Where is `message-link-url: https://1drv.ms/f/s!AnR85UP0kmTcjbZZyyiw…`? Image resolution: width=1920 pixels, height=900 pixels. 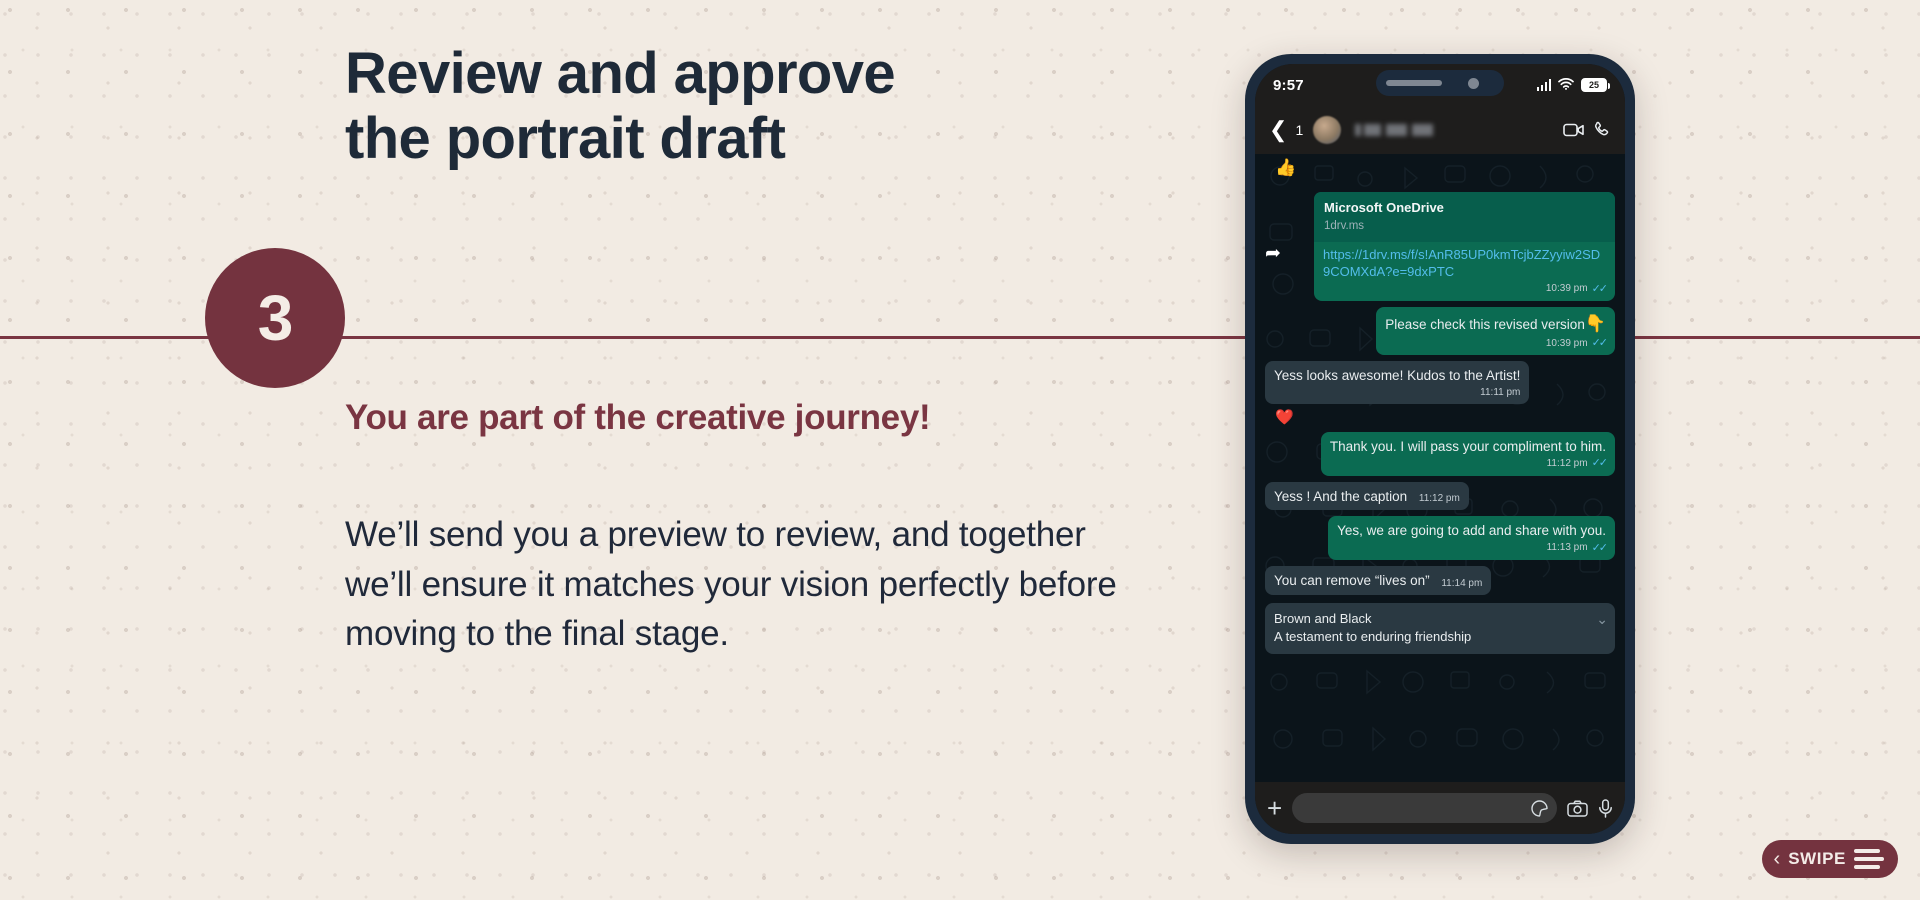
message-link-url: https://1drv.ms/f/s!AnR85UP0kmTcjbZZyyiw… is located at coordinates (1464, 264).